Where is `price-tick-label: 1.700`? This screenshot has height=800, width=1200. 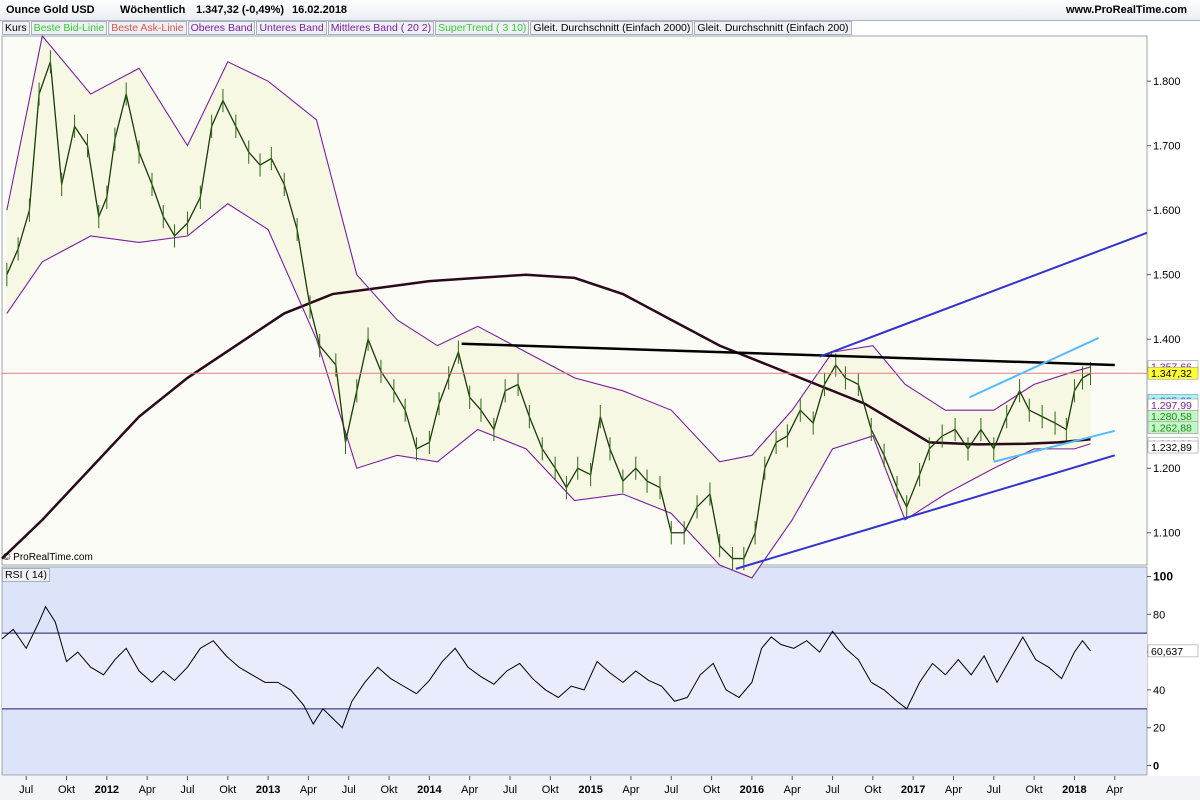
price-tick-label: 1.700 is located at coordinates (1167, 147).